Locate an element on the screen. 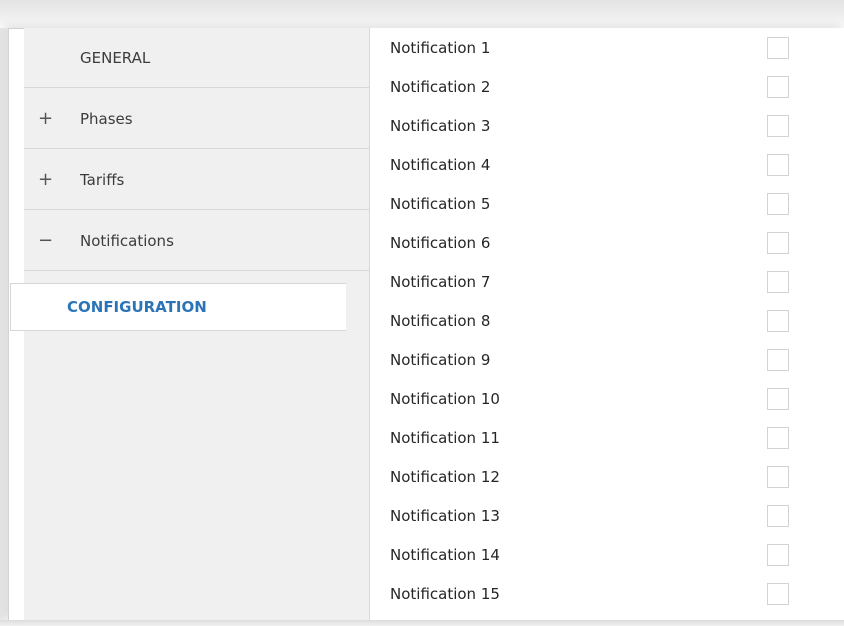 The height and width of the screenshot is (626, 844). notification-label: Notification 6 is located at coordinates (440, 242).